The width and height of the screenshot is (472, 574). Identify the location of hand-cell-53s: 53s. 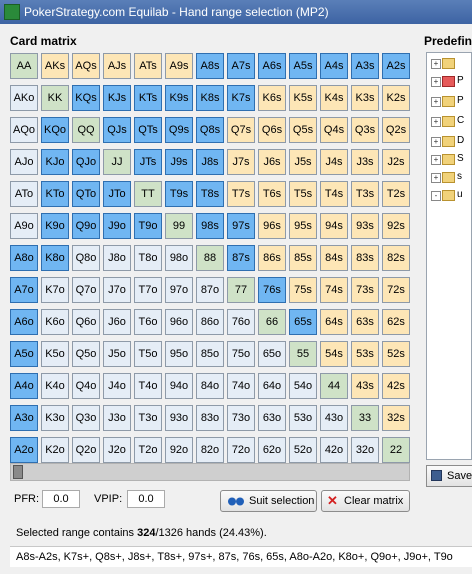
(365, 354).